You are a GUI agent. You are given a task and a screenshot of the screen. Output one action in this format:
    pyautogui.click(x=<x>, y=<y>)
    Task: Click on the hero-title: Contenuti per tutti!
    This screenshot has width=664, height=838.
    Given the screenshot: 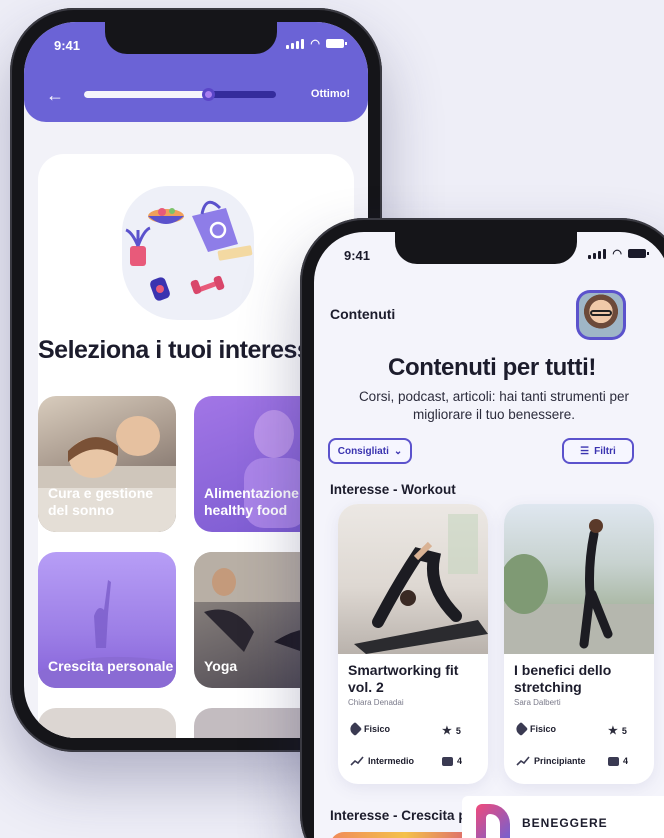 What is the action you would take?
    pyautogui.click(x=492, y=367)
    